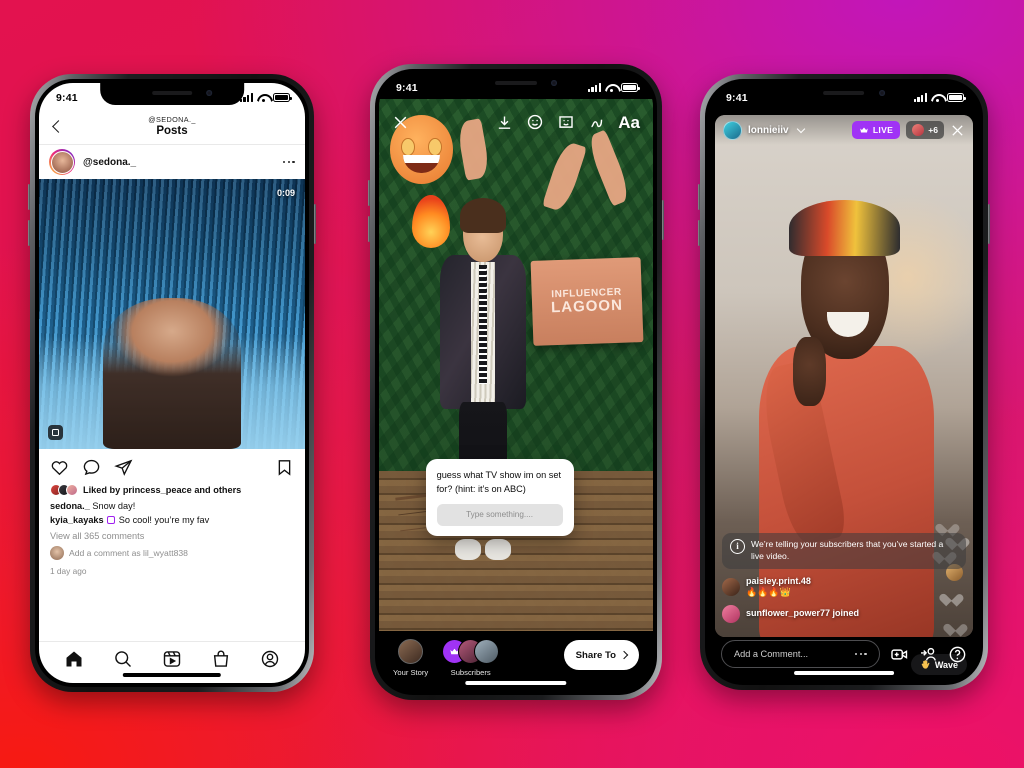 The width and height of the screenshot is (1024, 768). I want to click on comment-username: kyia_kayaks, so click(77, 520).